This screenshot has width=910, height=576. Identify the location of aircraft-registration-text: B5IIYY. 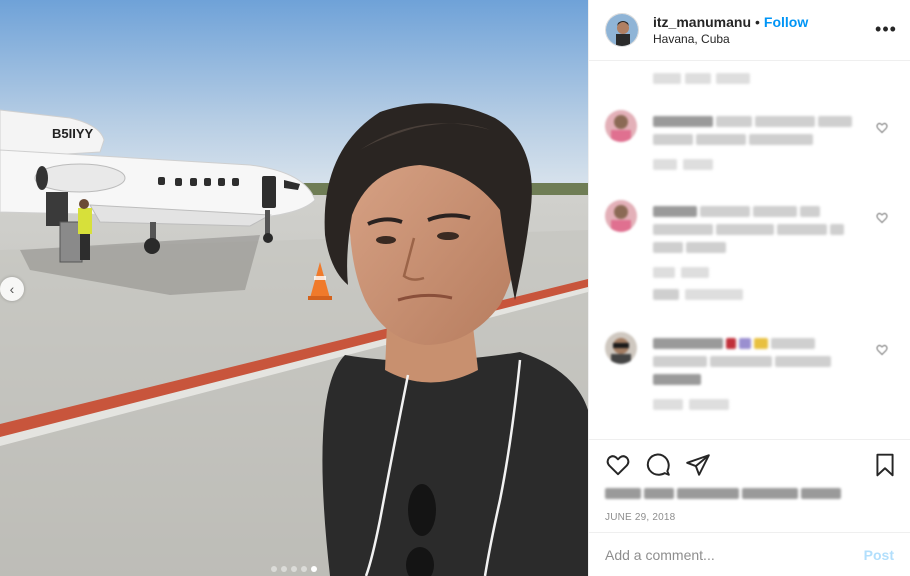
(73, 133).